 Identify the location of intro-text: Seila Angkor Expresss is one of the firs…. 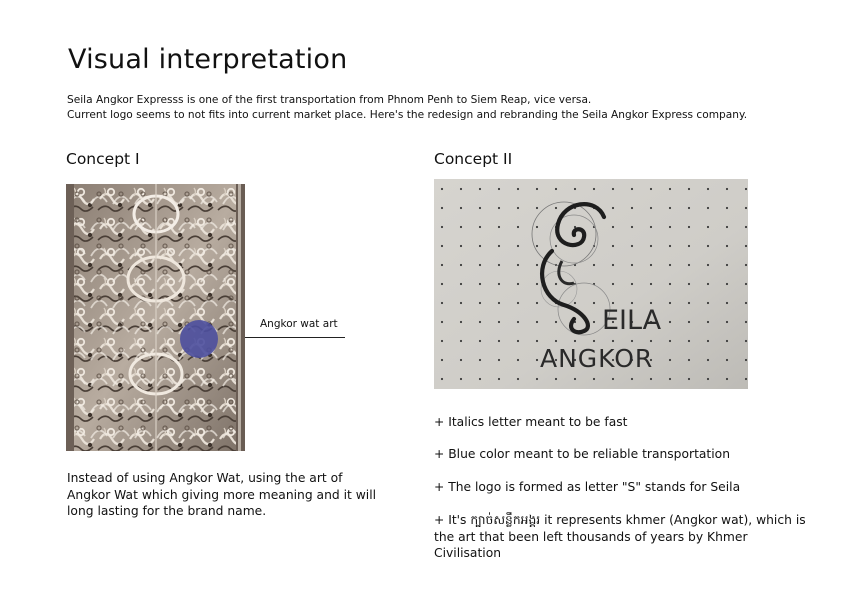
(447, 108).